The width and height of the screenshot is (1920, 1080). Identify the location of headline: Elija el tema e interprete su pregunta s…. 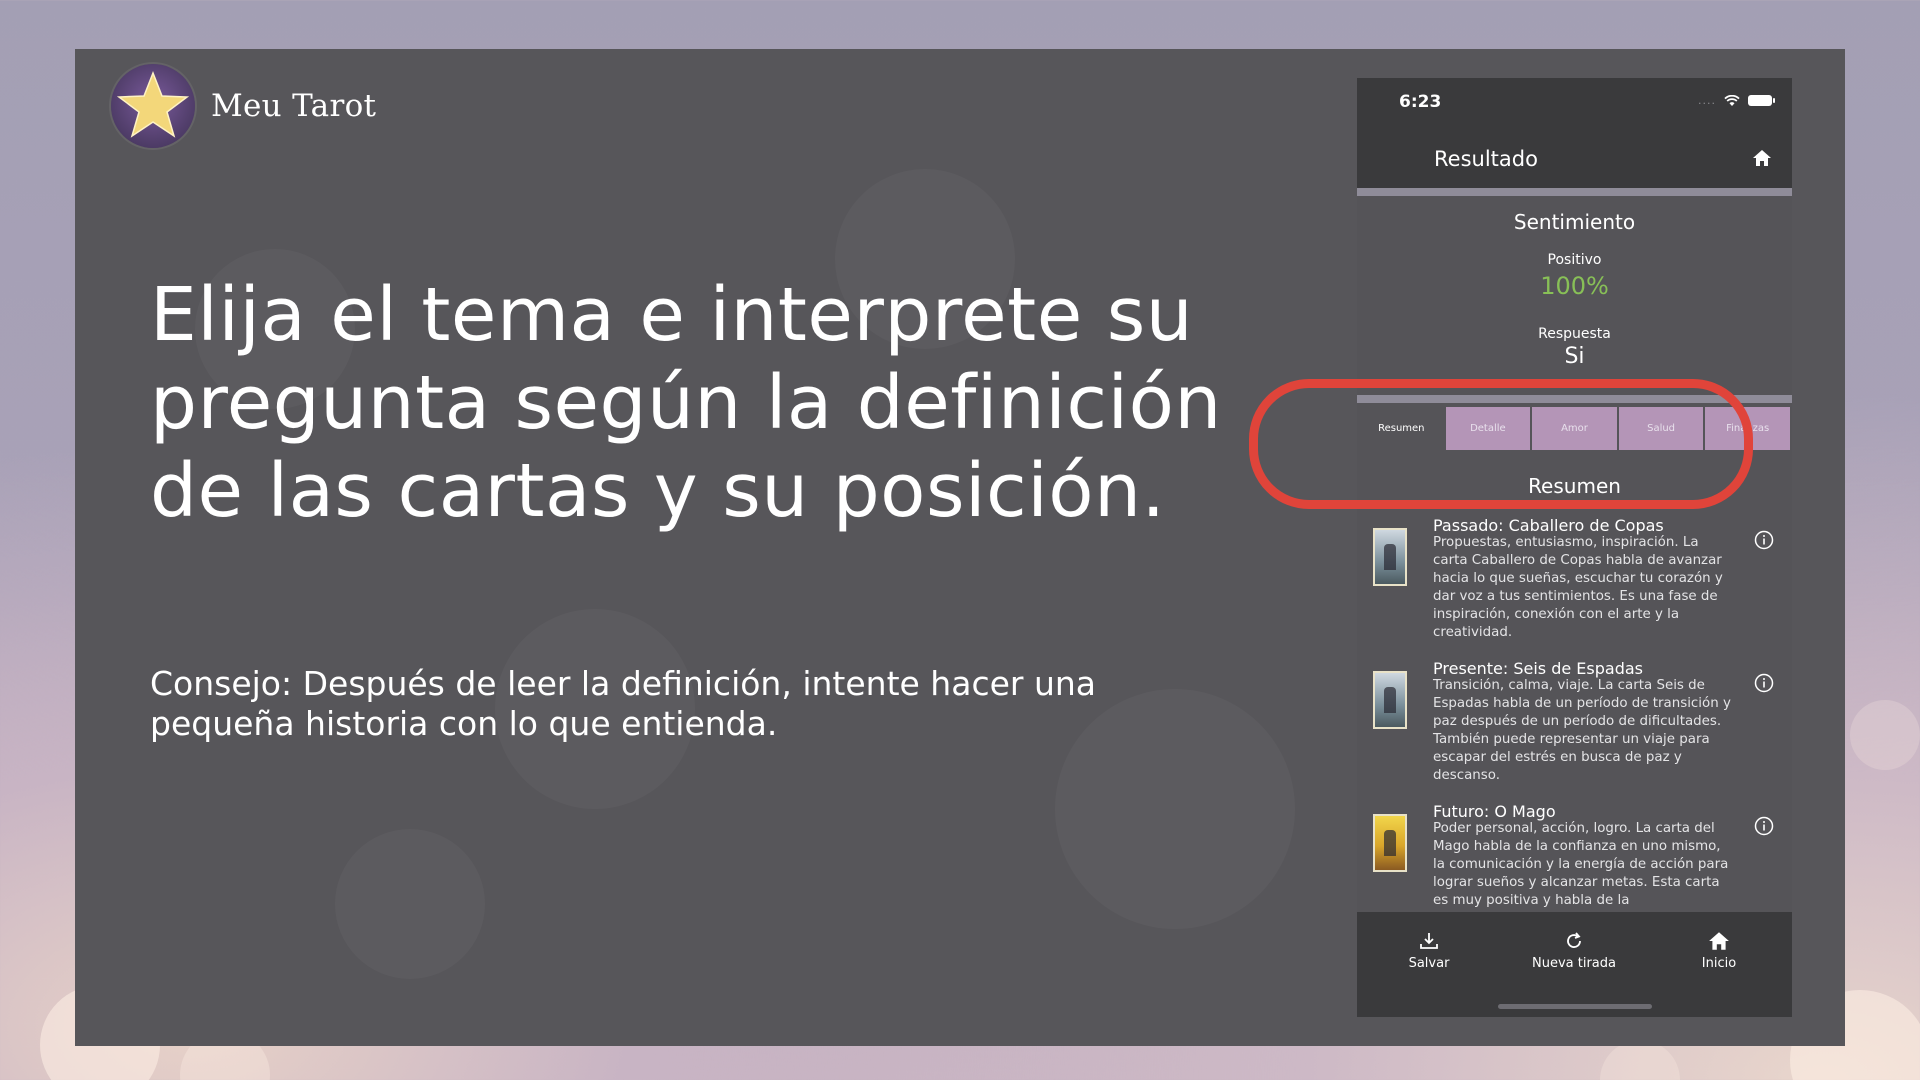
(686, 403).